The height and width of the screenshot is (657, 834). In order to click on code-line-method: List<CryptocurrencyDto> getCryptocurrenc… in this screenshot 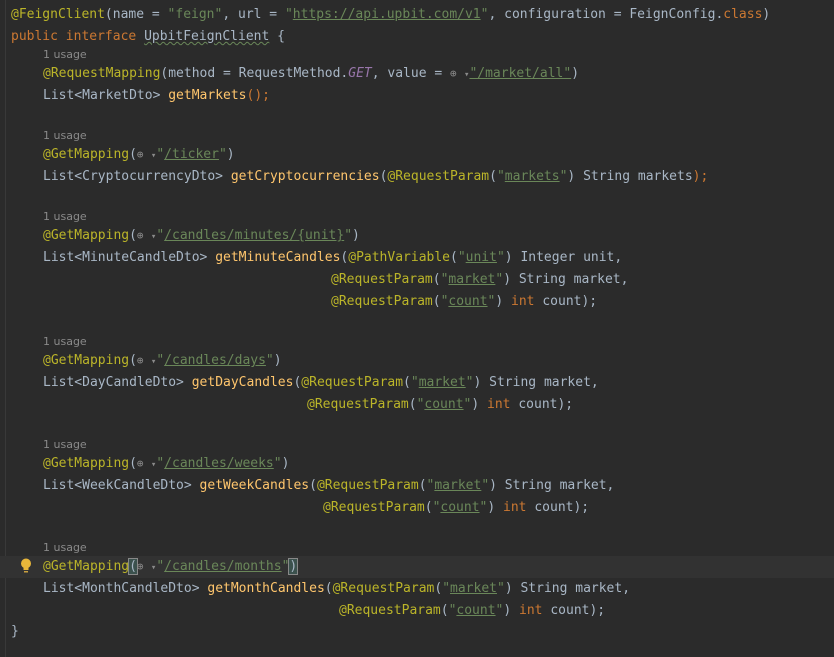, I will do `click(375, 177)`.